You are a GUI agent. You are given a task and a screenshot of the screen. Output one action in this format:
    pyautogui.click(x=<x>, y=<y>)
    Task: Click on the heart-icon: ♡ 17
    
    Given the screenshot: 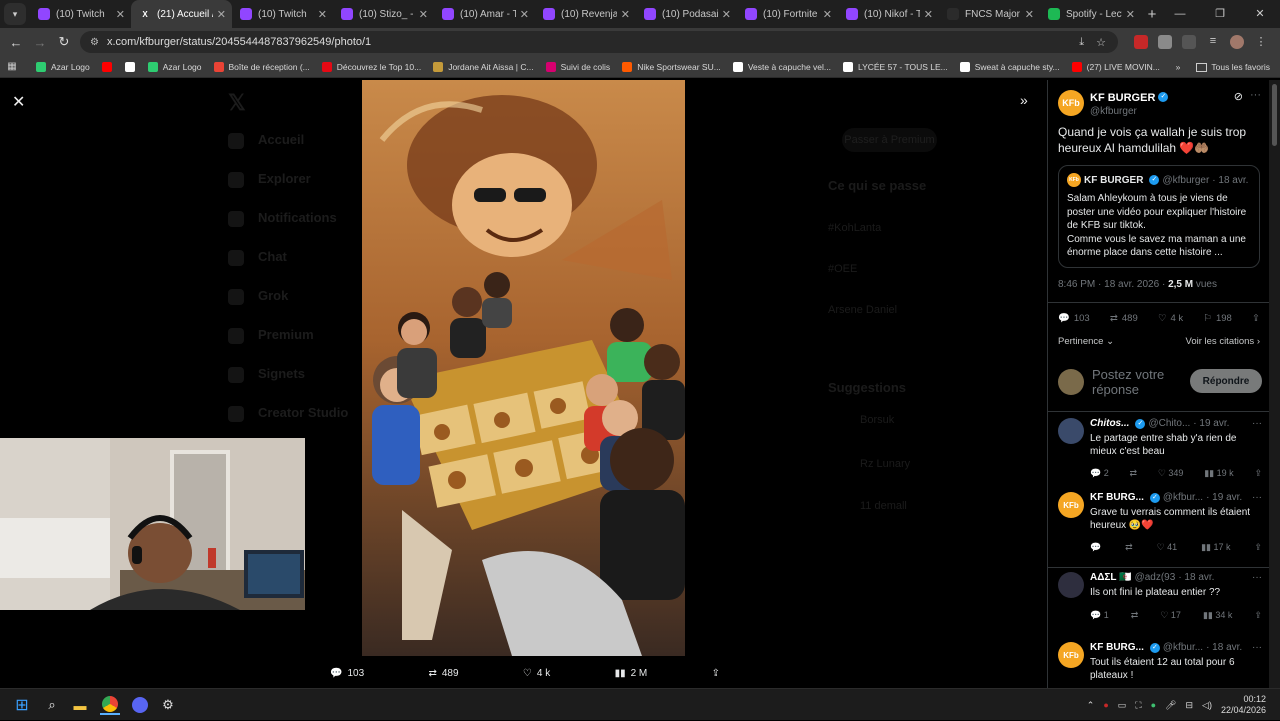 What is the action you would take?
    pyautogui.click(x=1170, y=615)
    